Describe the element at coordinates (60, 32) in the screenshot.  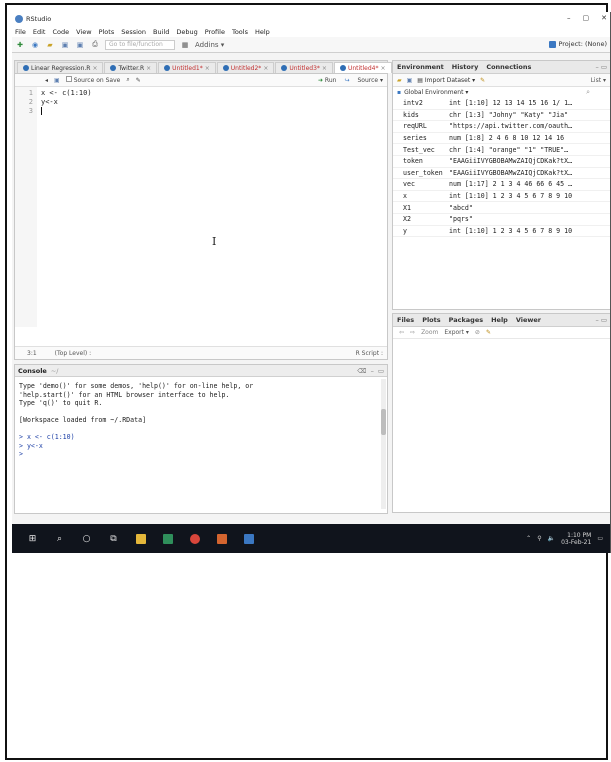
I see `menu-code: Code` at that location.